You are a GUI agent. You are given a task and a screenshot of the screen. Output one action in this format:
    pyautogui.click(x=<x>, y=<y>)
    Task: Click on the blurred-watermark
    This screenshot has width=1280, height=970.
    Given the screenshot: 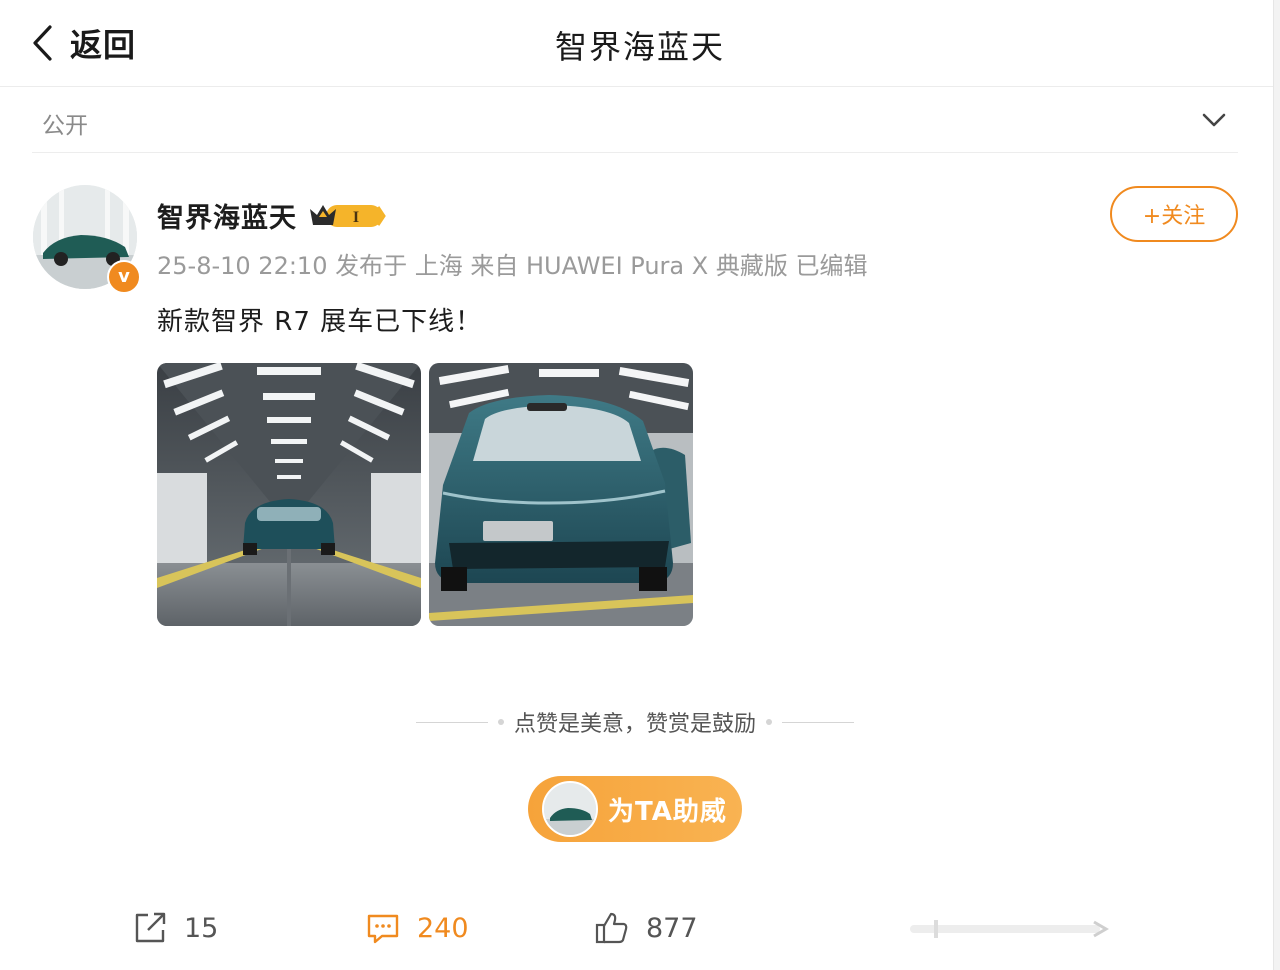 What is the action you would take?
    pyautogui.click(x=1010, y=929)
    